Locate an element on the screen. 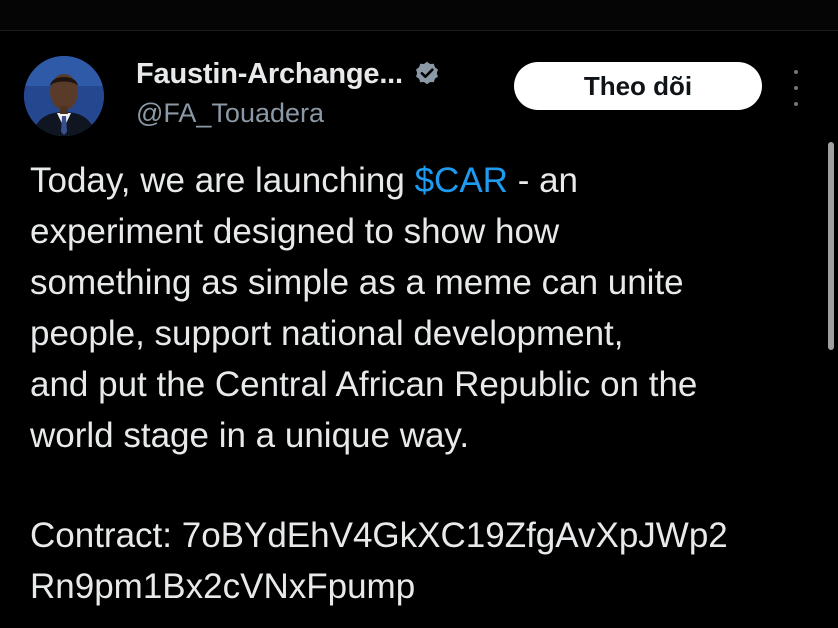  author-avatar is located at coordinates (64, 96).